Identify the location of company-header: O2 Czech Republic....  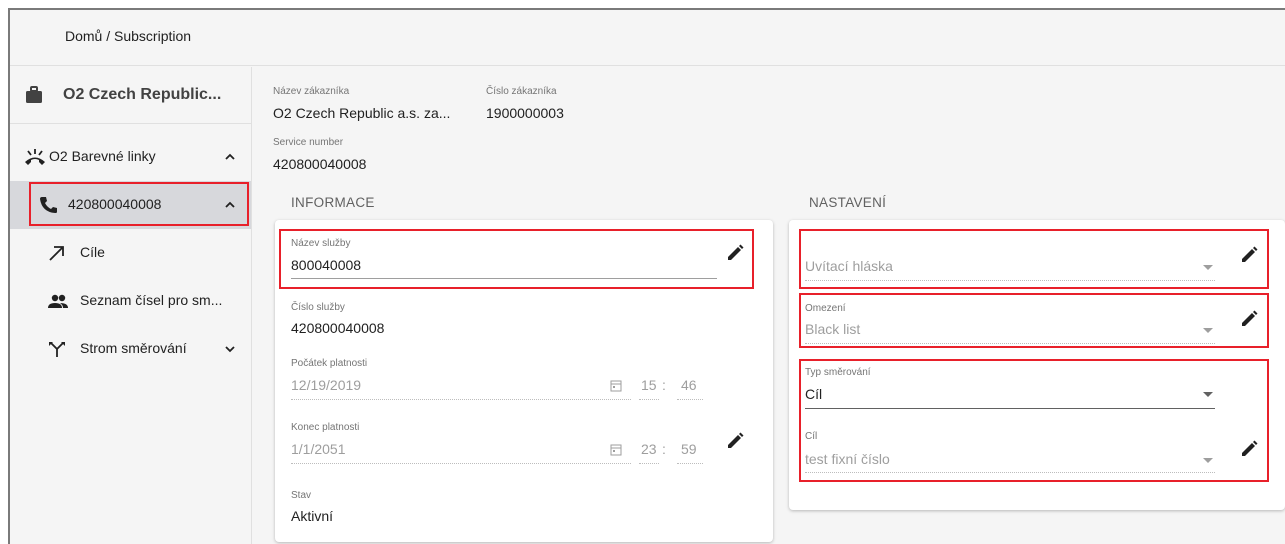
(130, 95).